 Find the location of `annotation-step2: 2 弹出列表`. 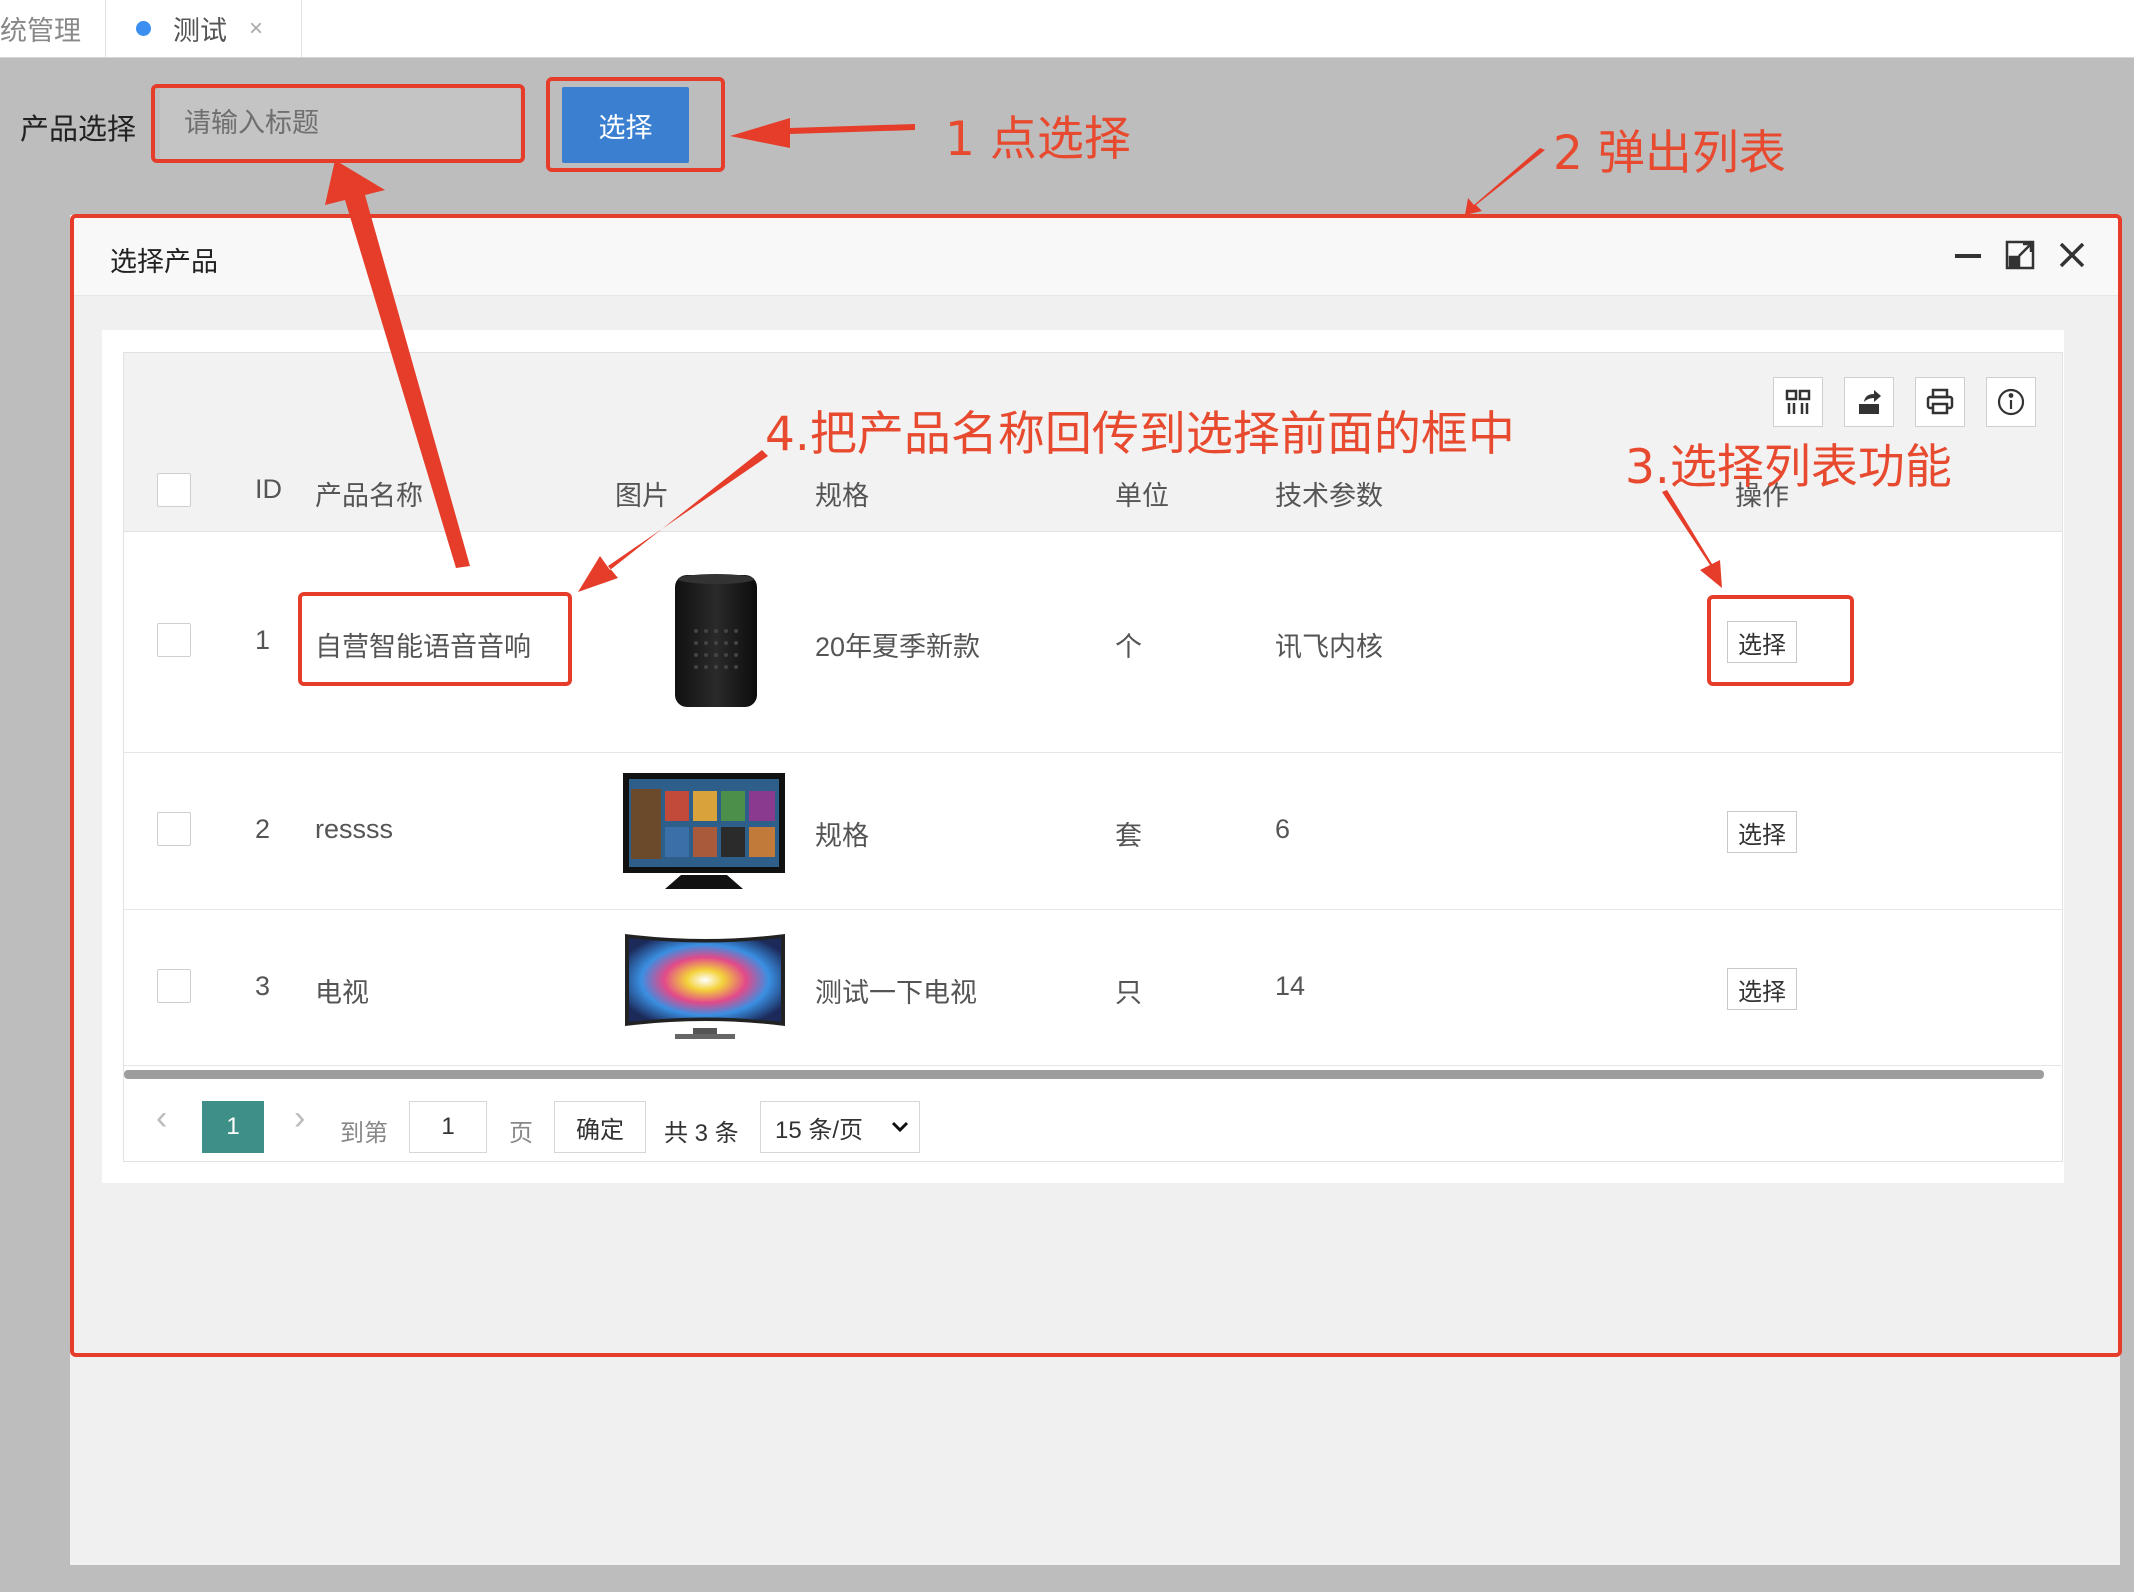

annotation-step2: 2 弹出列表 is located at coordinates (1669, 153).